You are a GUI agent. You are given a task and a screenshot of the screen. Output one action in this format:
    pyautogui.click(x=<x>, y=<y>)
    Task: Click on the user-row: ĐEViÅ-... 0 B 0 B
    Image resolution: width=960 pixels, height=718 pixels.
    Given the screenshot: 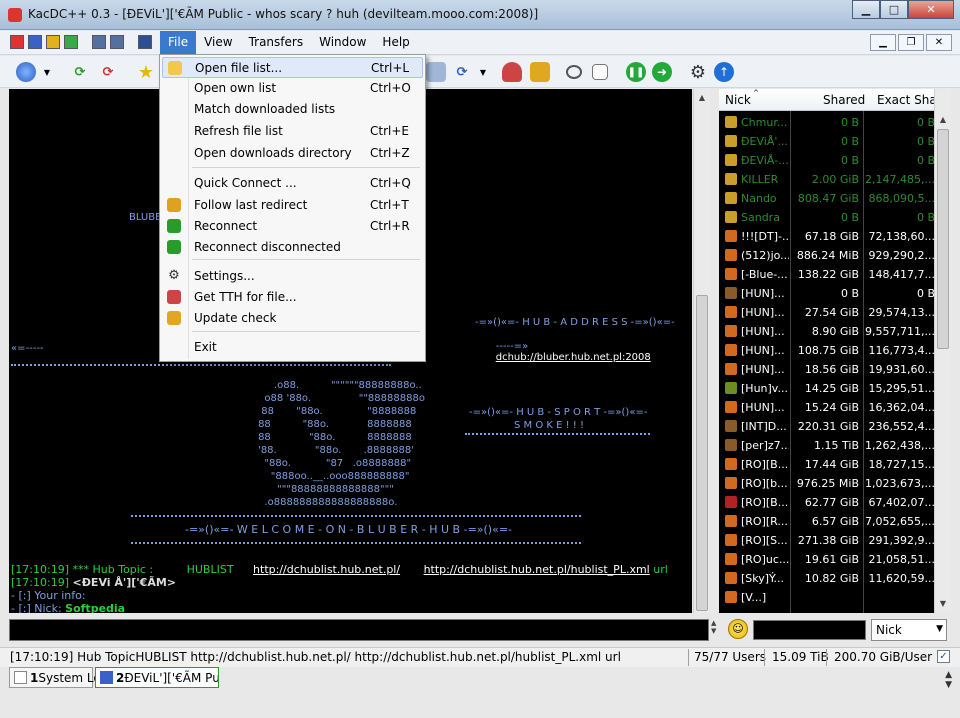 What is the action you would take?
    pyautogui.click(x=835, y=160)
    